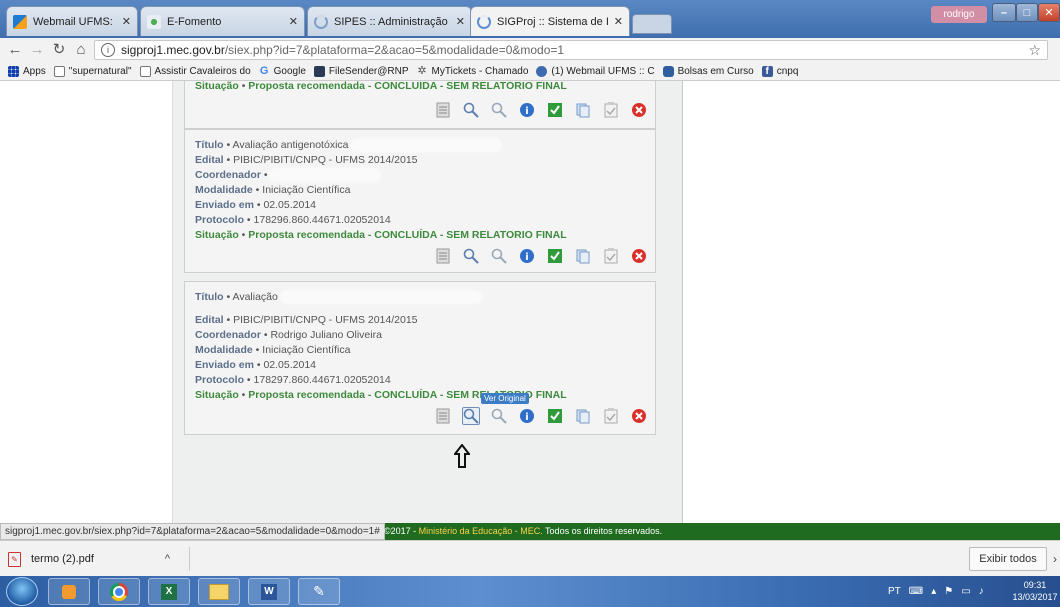 Image resolution: width=1060 pixels, height=607 pixels. What do you see at coordinates (288, 335) in the screenshot?
I see `coordenador-row: Coordenador • Rodrigo Juliano Oliveira` at bounding box center [288, 335].